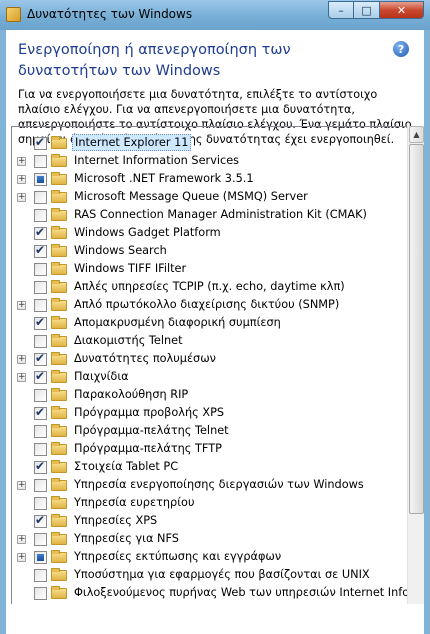 The height and width of the screenshot is (634, 430). I want to click on feature-label: Παρακολούθηση RIP, so click(131, 394).